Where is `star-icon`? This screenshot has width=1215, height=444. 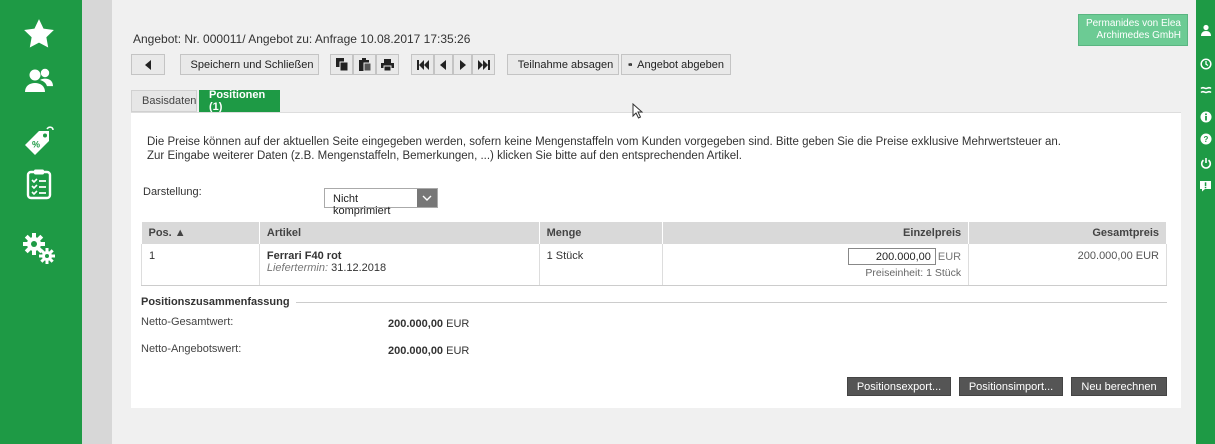 star-icon is located at coordinates (39, 34).